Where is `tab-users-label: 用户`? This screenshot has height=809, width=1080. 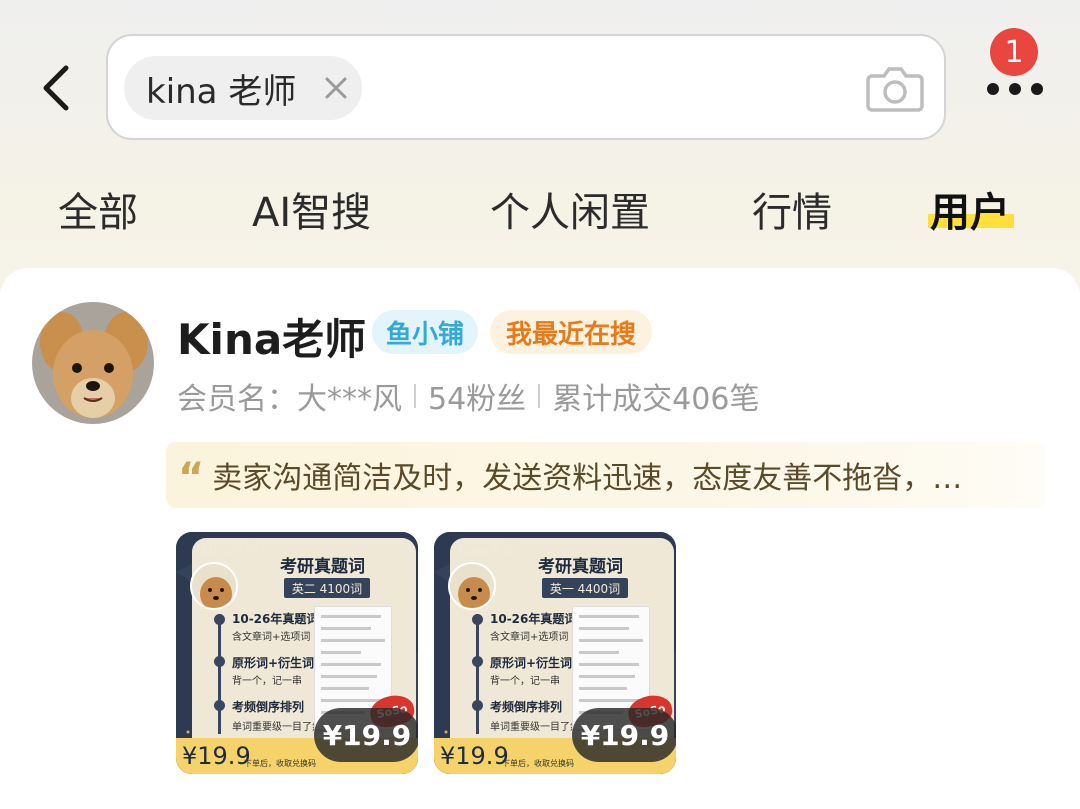
tab-users-label: 用户 is located at coordinates (971, 209).